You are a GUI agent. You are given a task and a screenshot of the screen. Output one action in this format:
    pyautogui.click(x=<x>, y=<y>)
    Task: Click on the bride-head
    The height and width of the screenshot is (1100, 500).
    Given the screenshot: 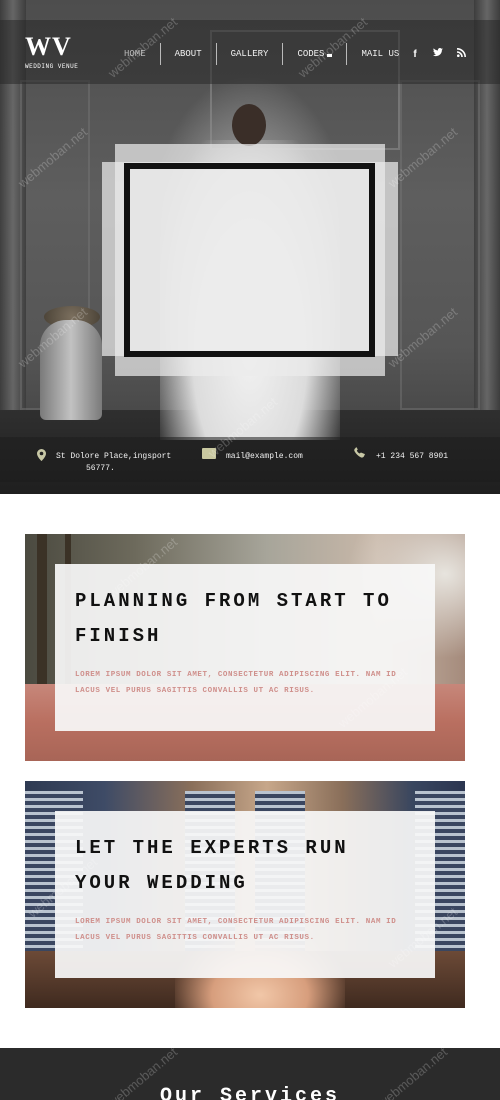 What is the action you would take?
    pyautogui.click(x=249, y=125)
    